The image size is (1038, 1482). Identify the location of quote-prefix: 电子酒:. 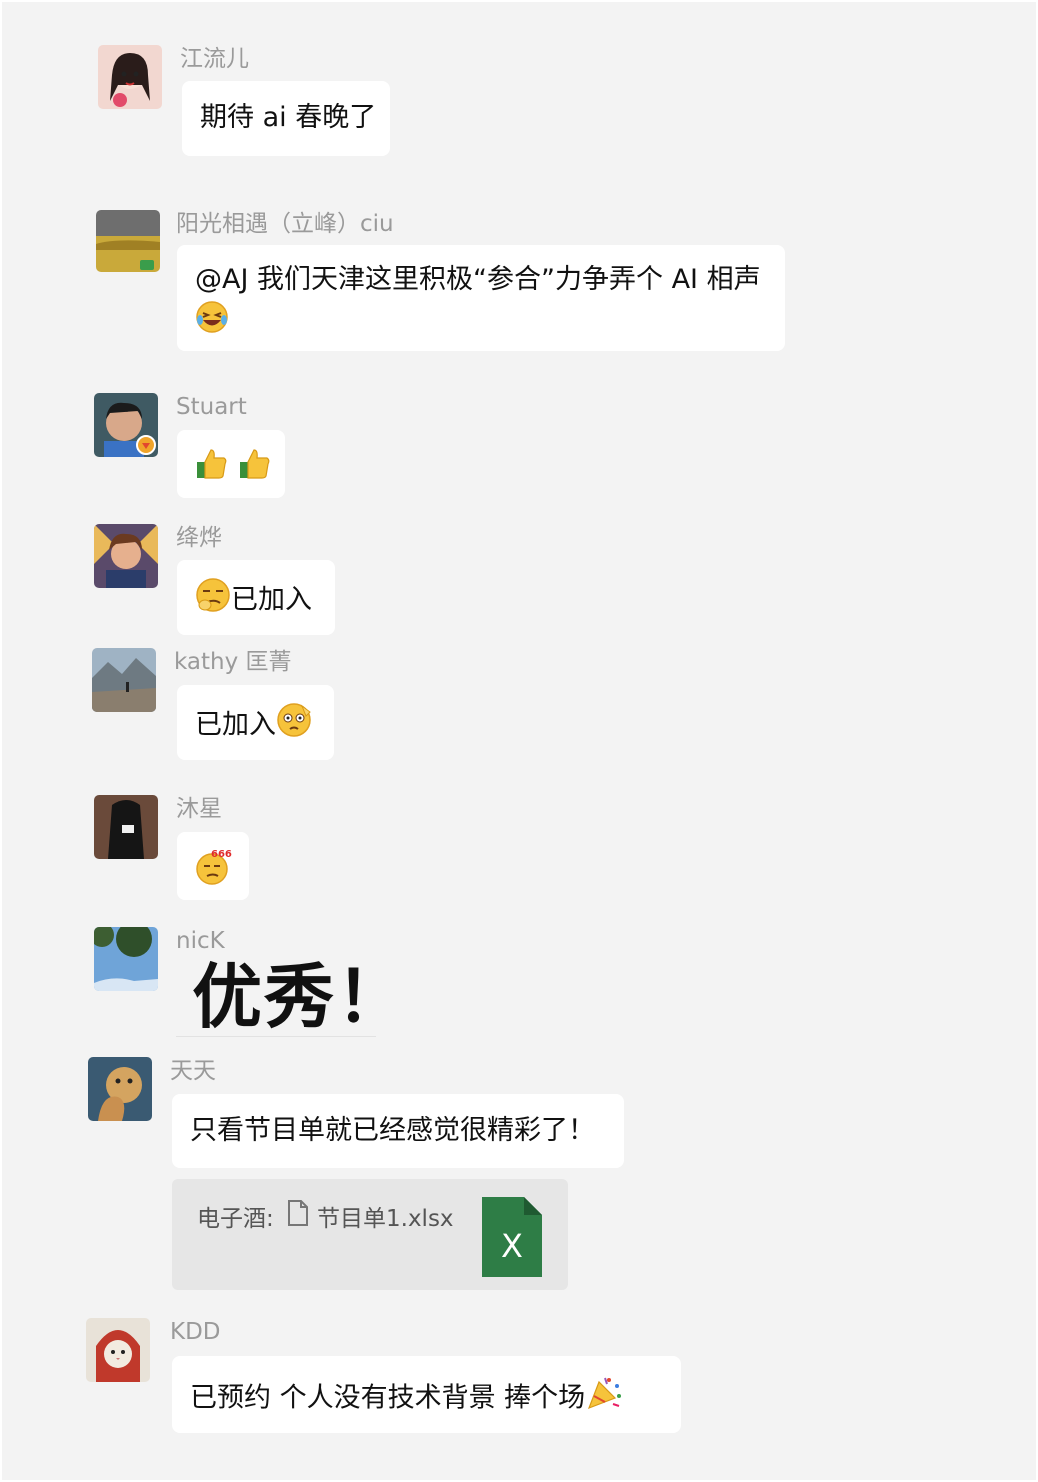
(235, 1219).